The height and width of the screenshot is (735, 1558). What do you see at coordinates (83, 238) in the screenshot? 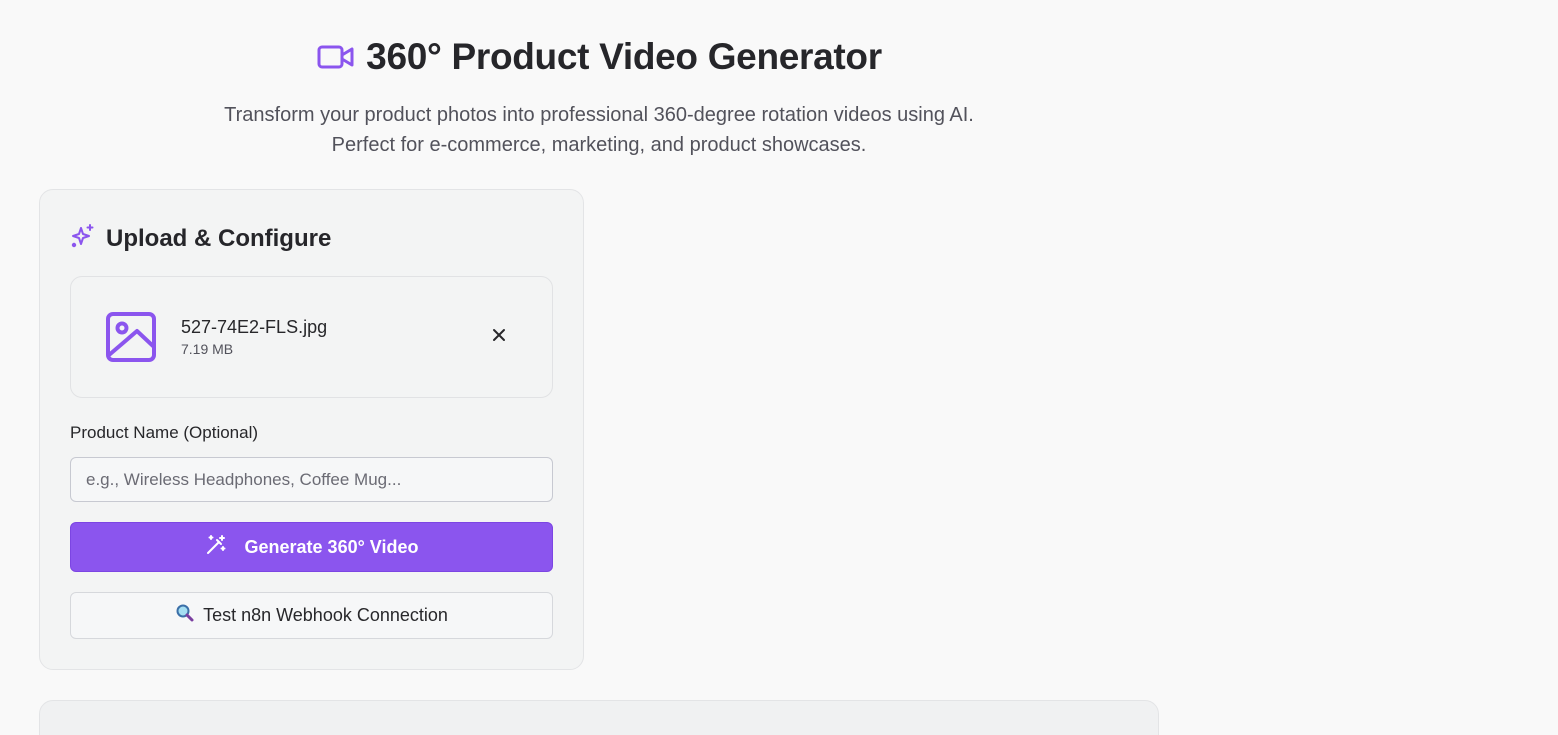
I see `sparkles-icon` at bounding box center [83, 238].